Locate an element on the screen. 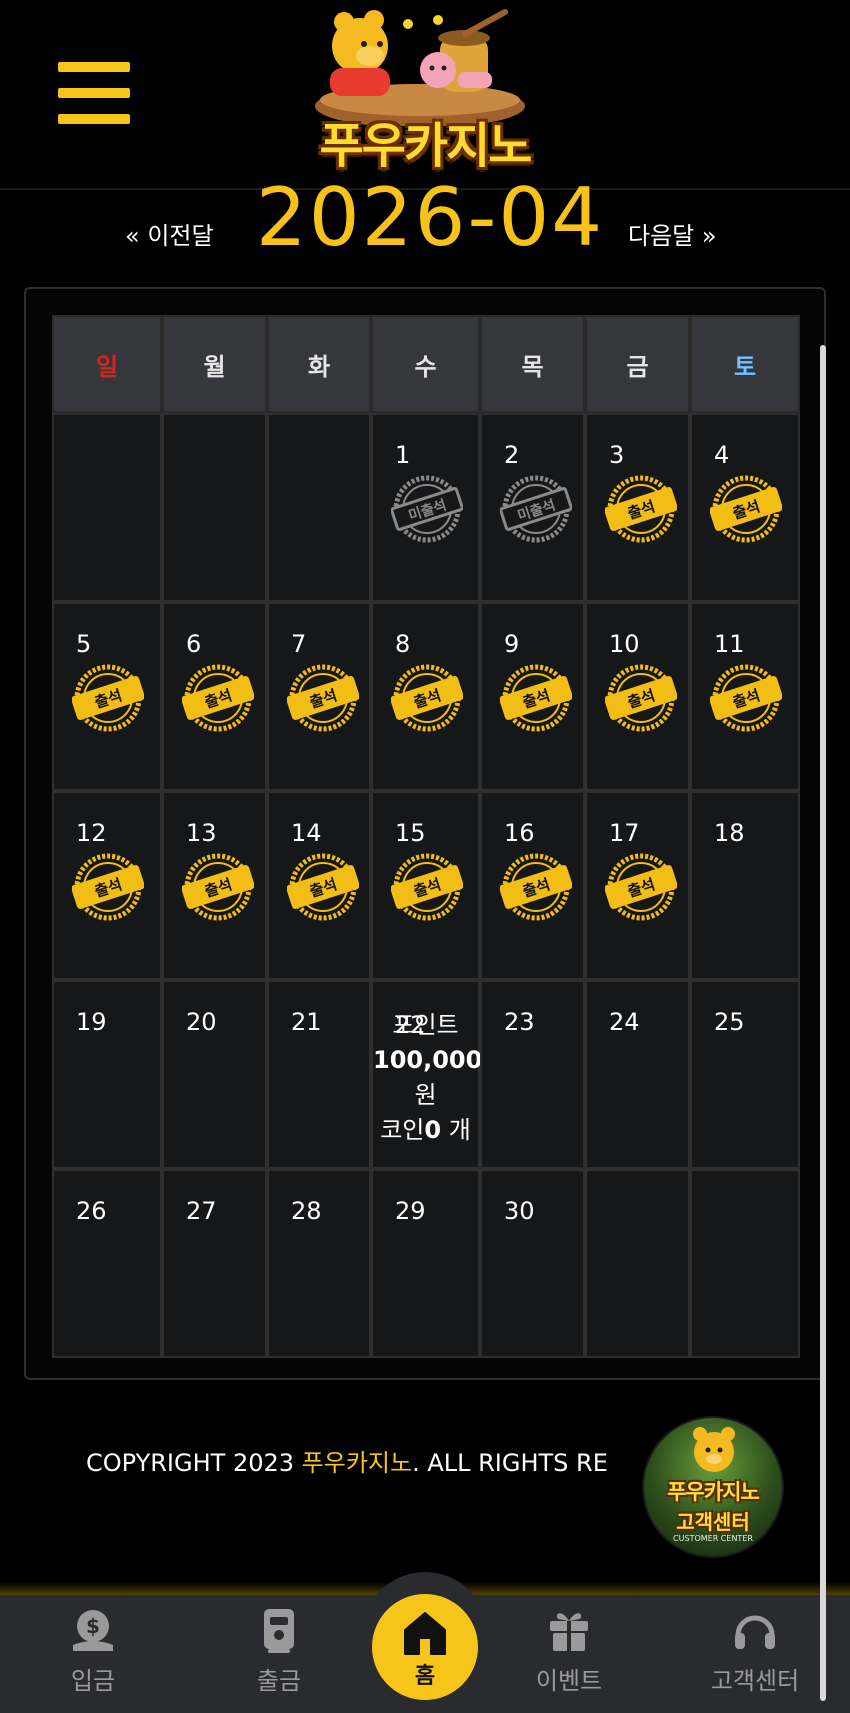  calendar-day-3: 3 출석 is located at coordinates (637, 507).